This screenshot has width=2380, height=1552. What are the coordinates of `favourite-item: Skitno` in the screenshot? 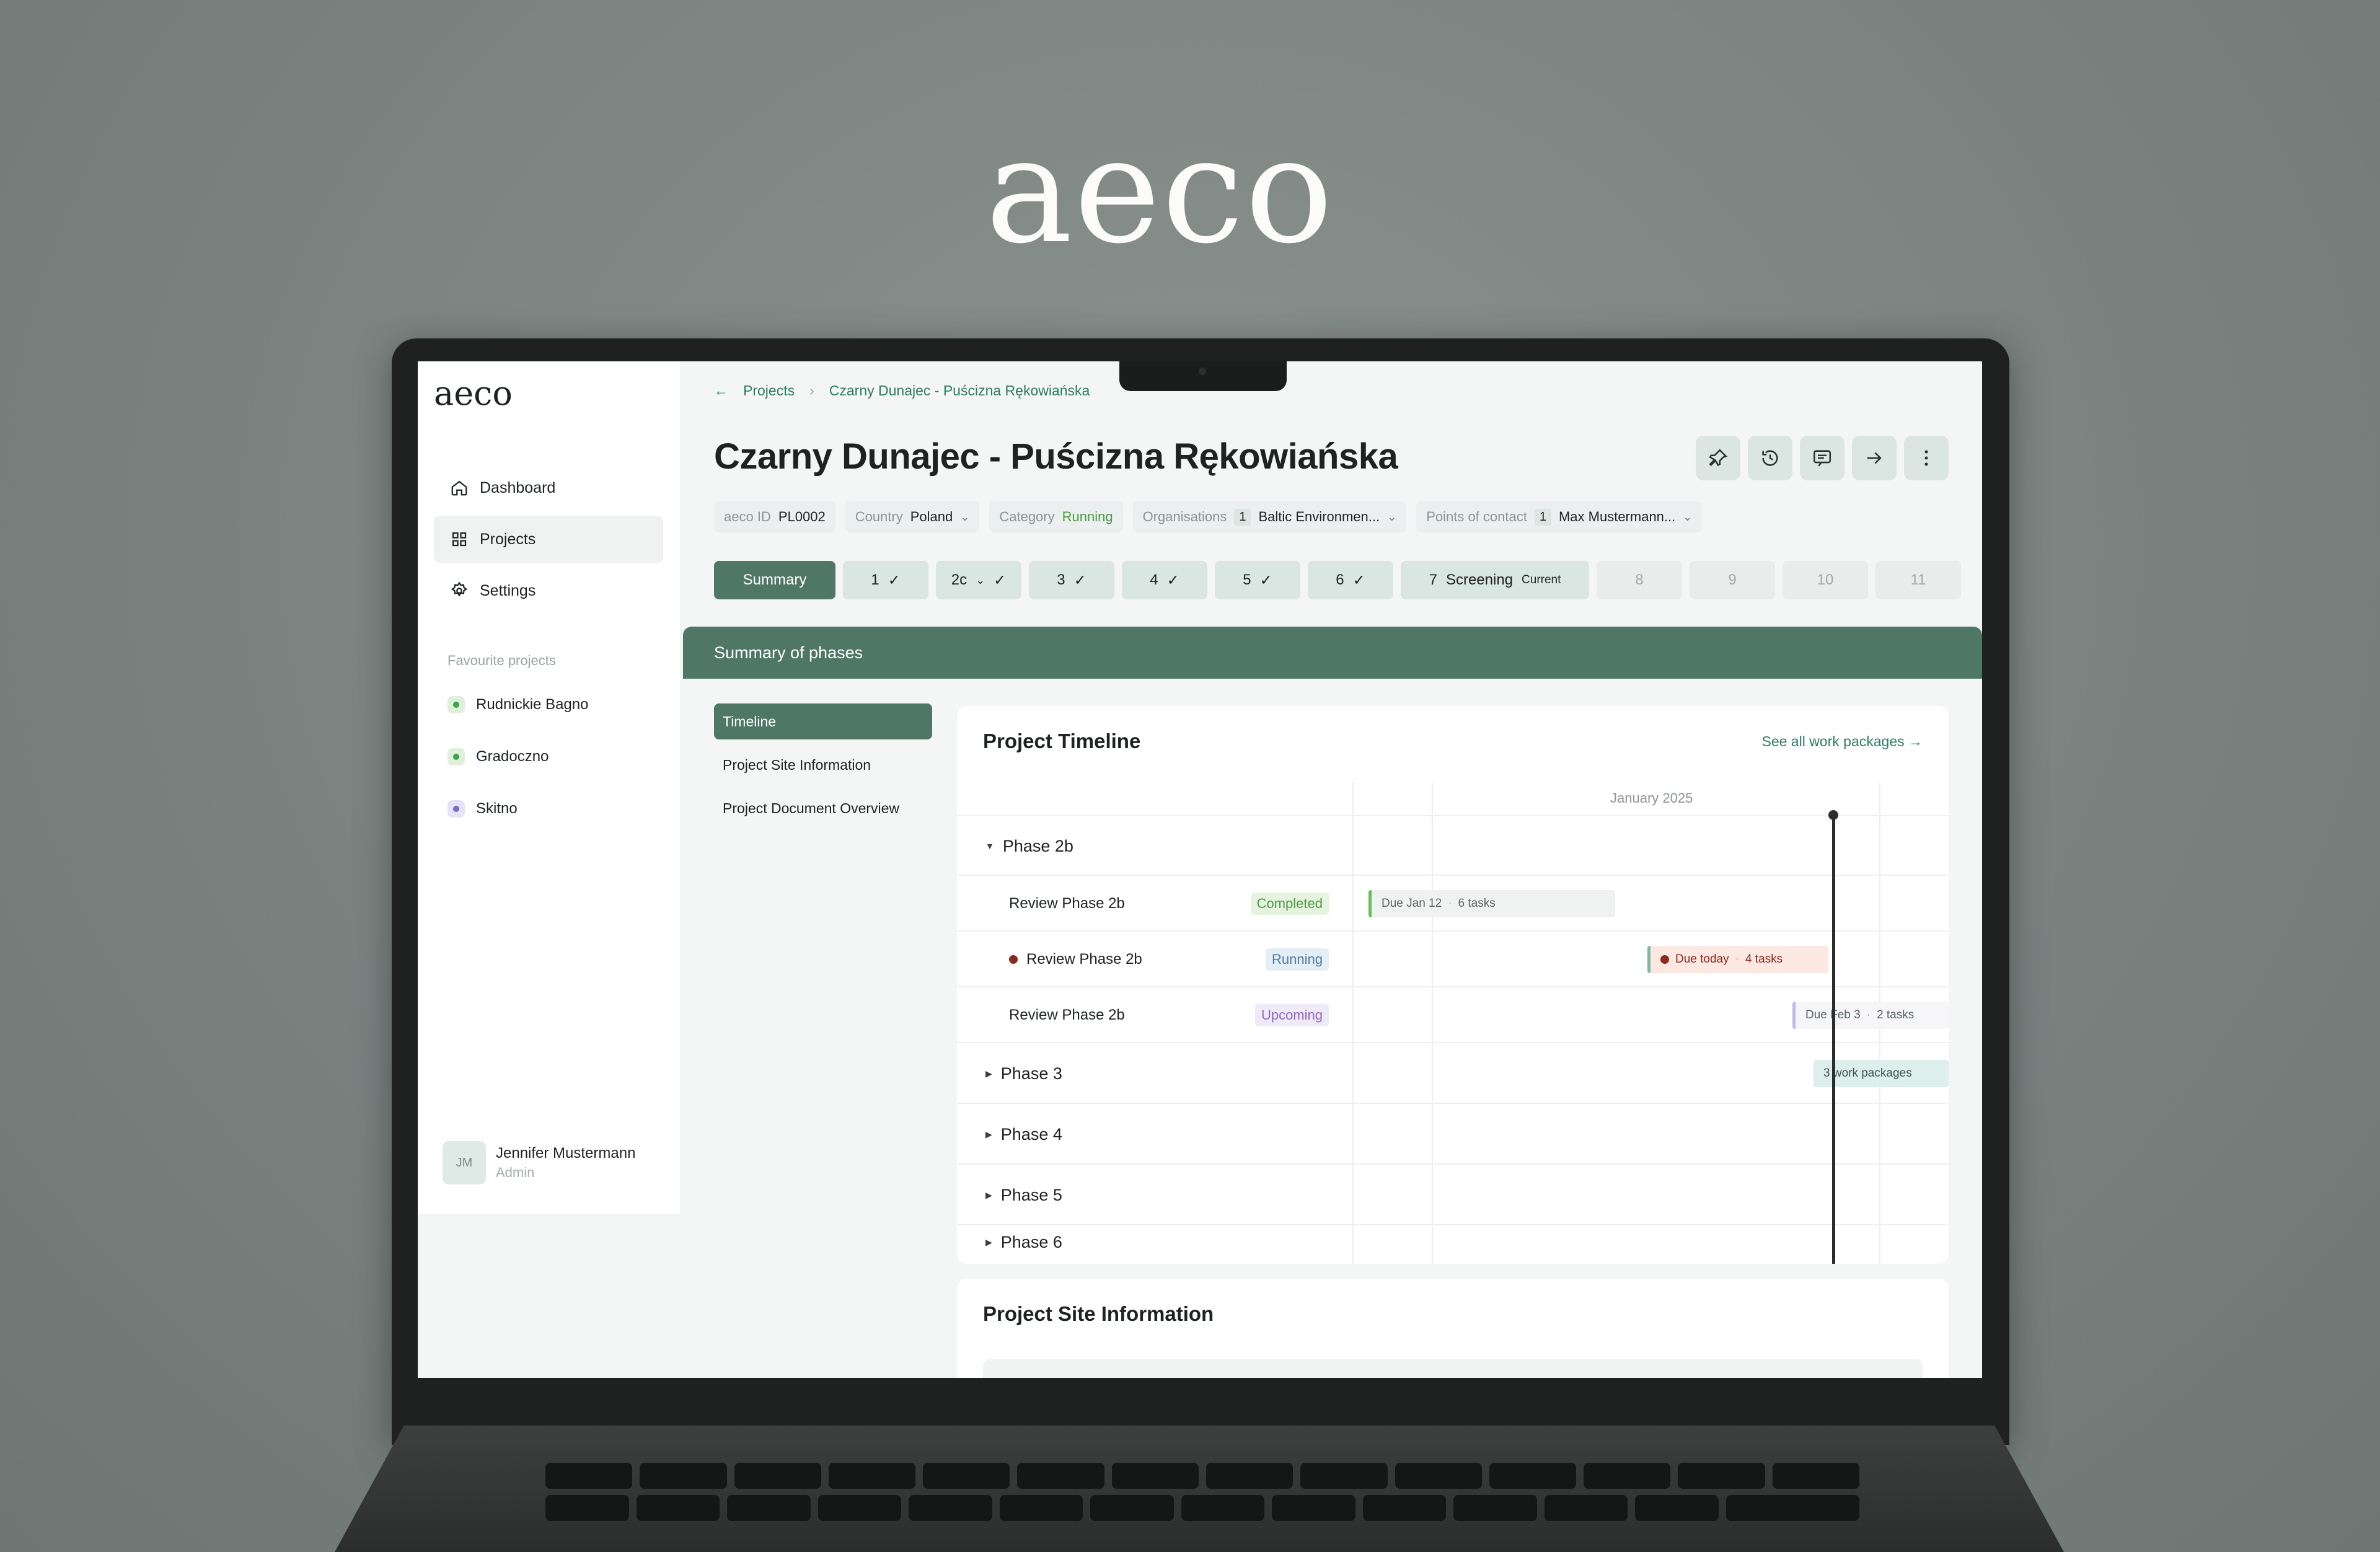 It's located at (482, 809).